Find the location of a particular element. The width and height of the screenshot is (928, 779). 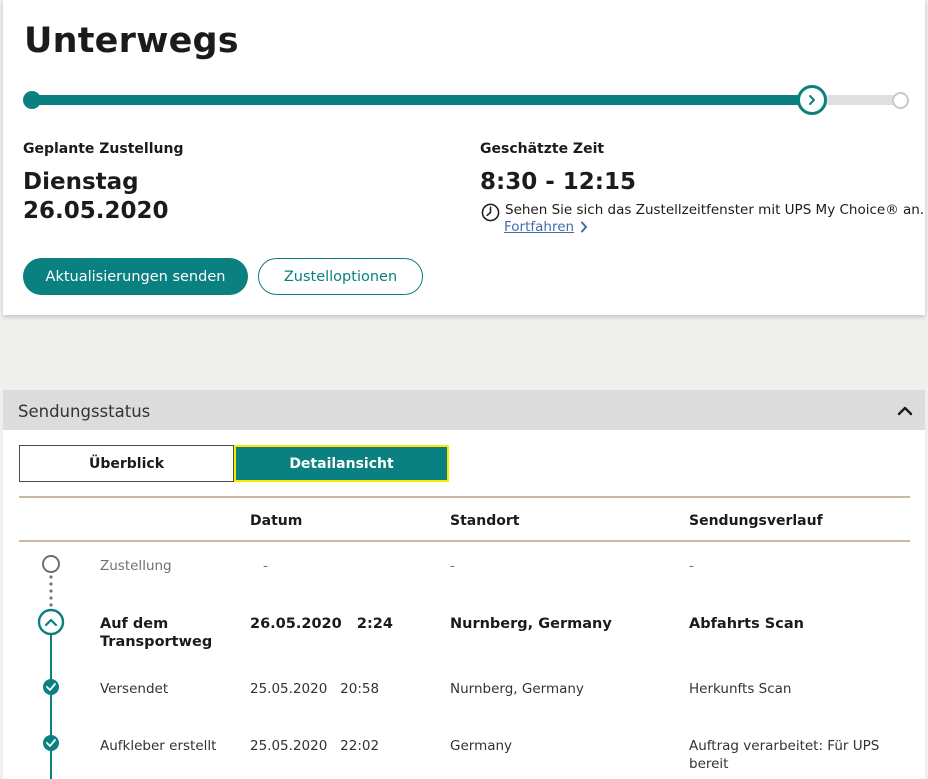

timeline-dotted-connector is located at coordinates (51, 591).